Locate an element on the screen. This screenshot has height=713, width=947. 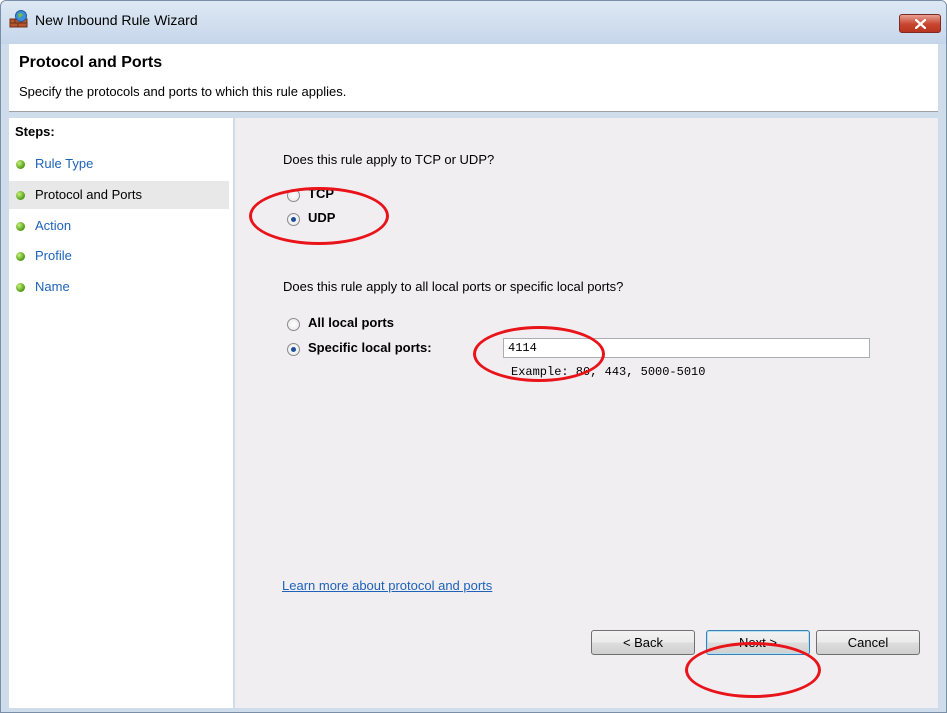
close-icon is located at coordinates (920, 24).